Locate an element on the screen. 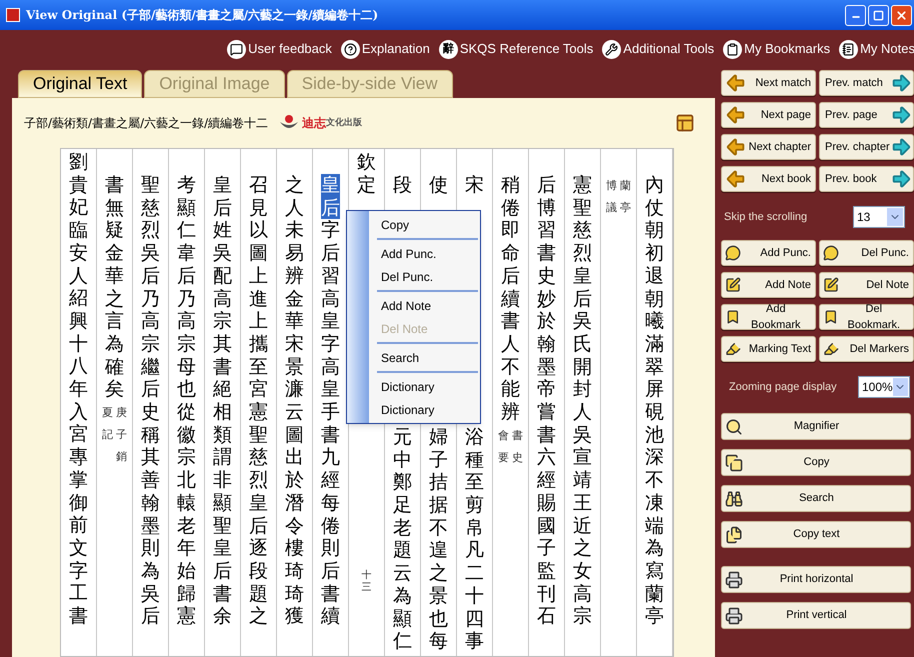  nav-button: Next match is located at coordinates (768, 83).